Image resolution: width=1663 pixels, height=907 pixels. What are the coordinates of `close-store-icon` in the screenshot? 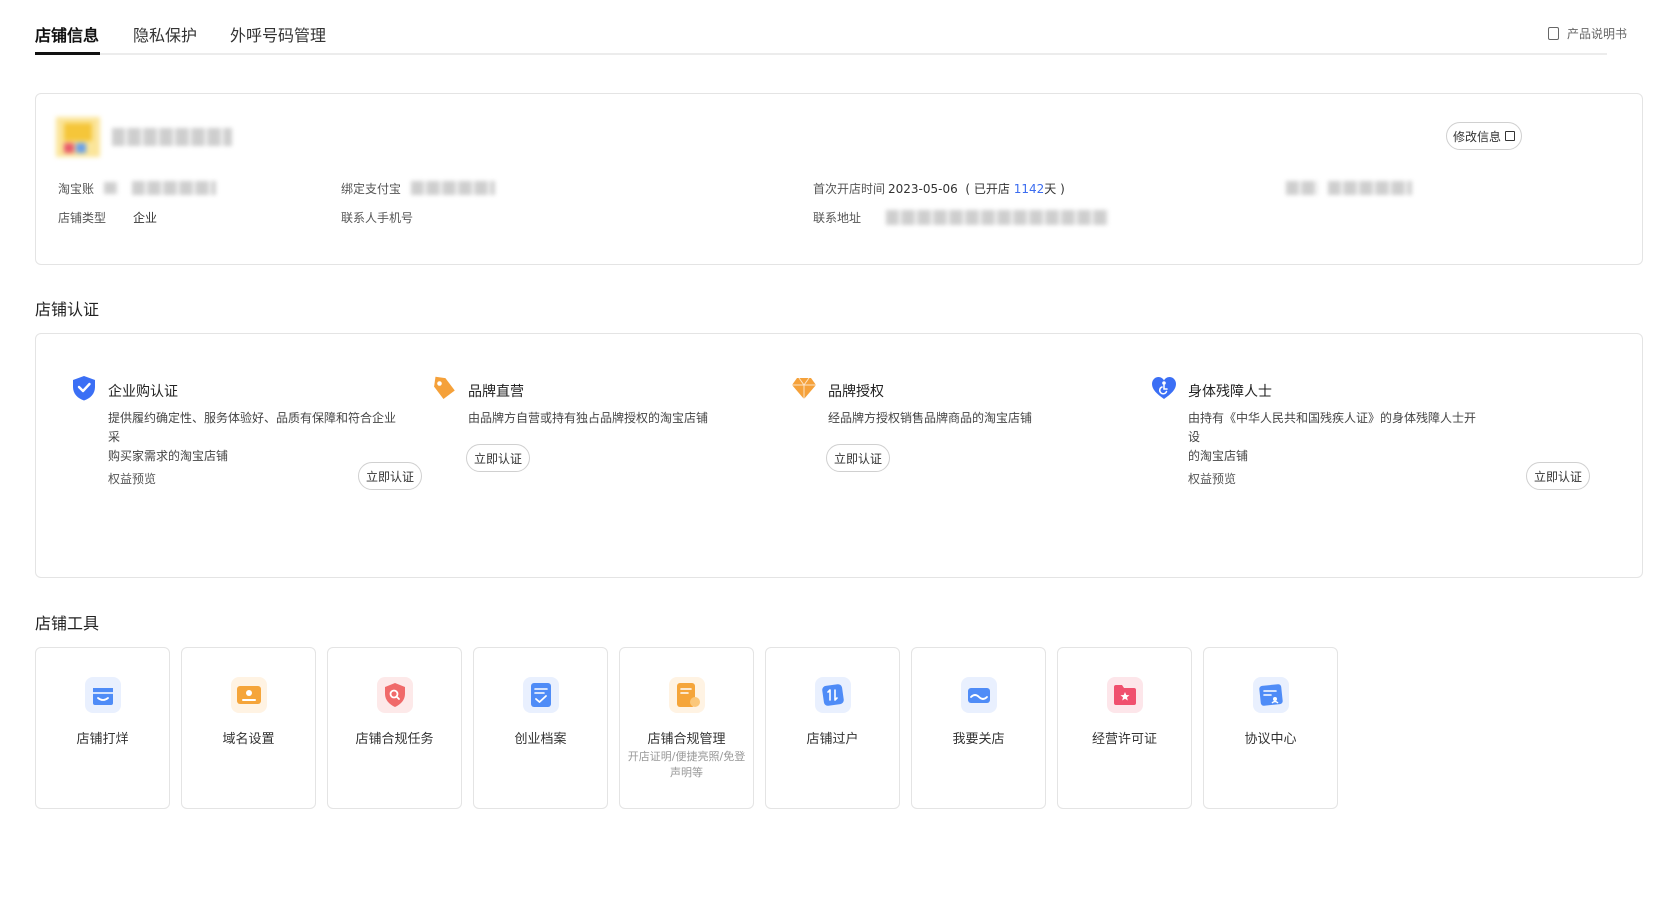 It's located at (978, 695).